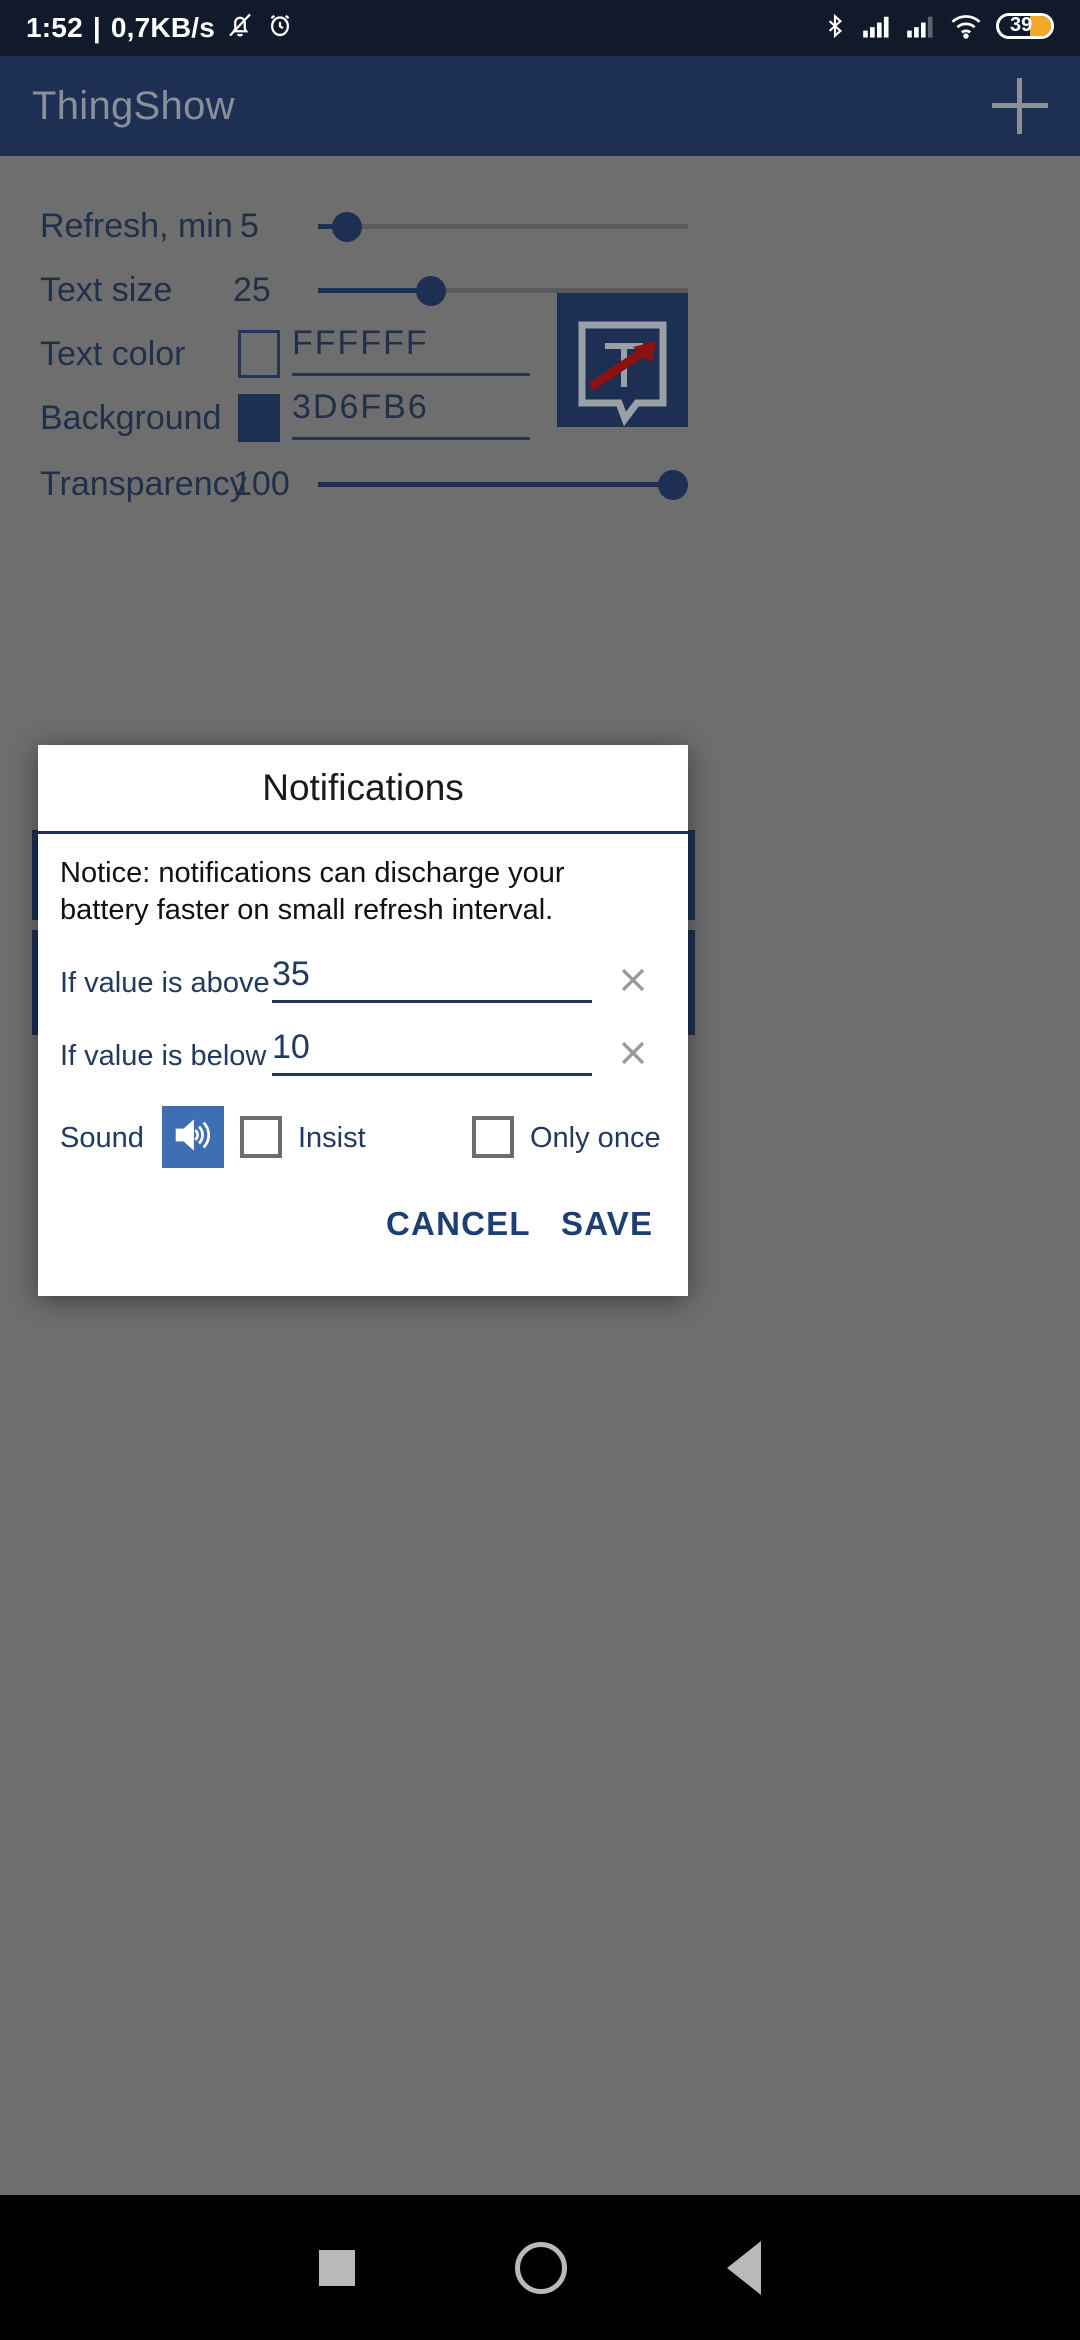 The width and height of the screenshot is (1080, 2340). What do you see at coordinates (106, 289) in the screenshot?
I see `setting-label-textsize: Text size` at bounding box center [106, 289].